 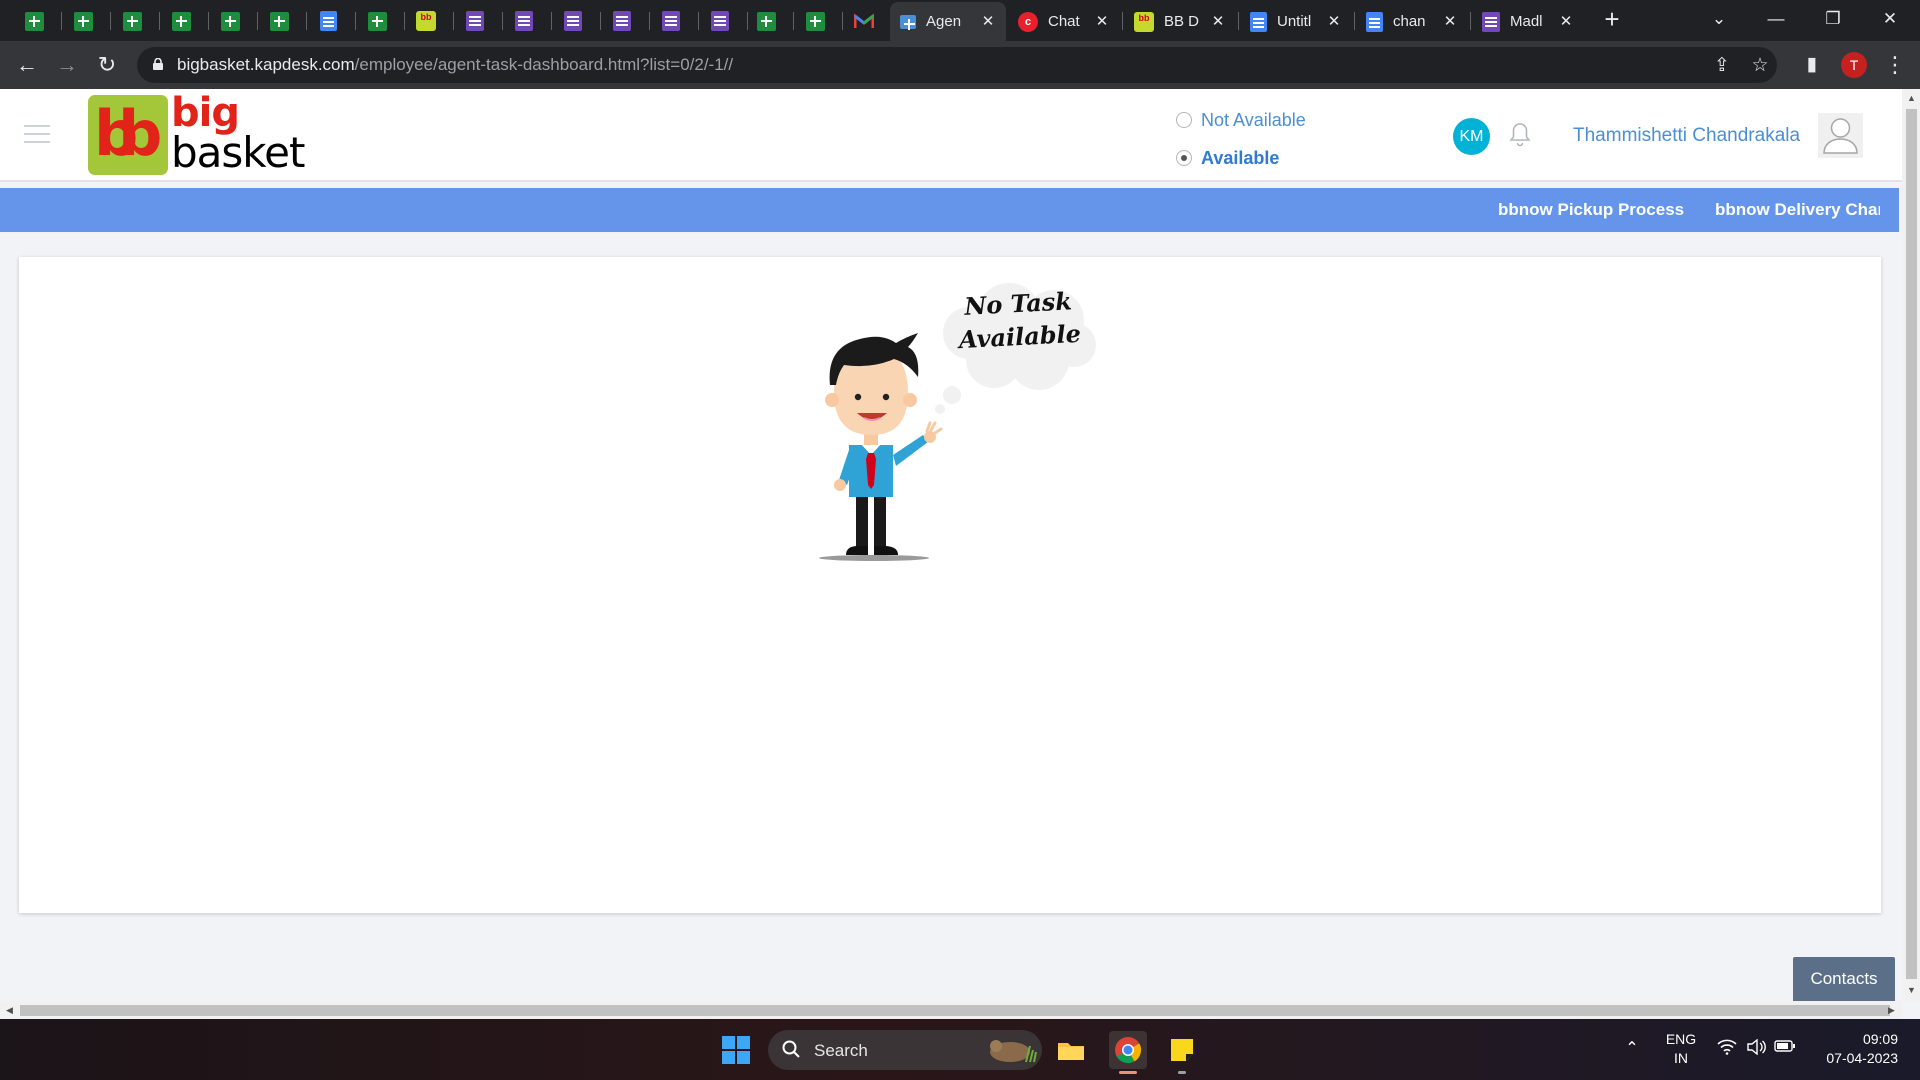 What do you see at coordinates (27, 65) in the screenshot?
I see `back-button: ←` at bounding box center [27, 65].